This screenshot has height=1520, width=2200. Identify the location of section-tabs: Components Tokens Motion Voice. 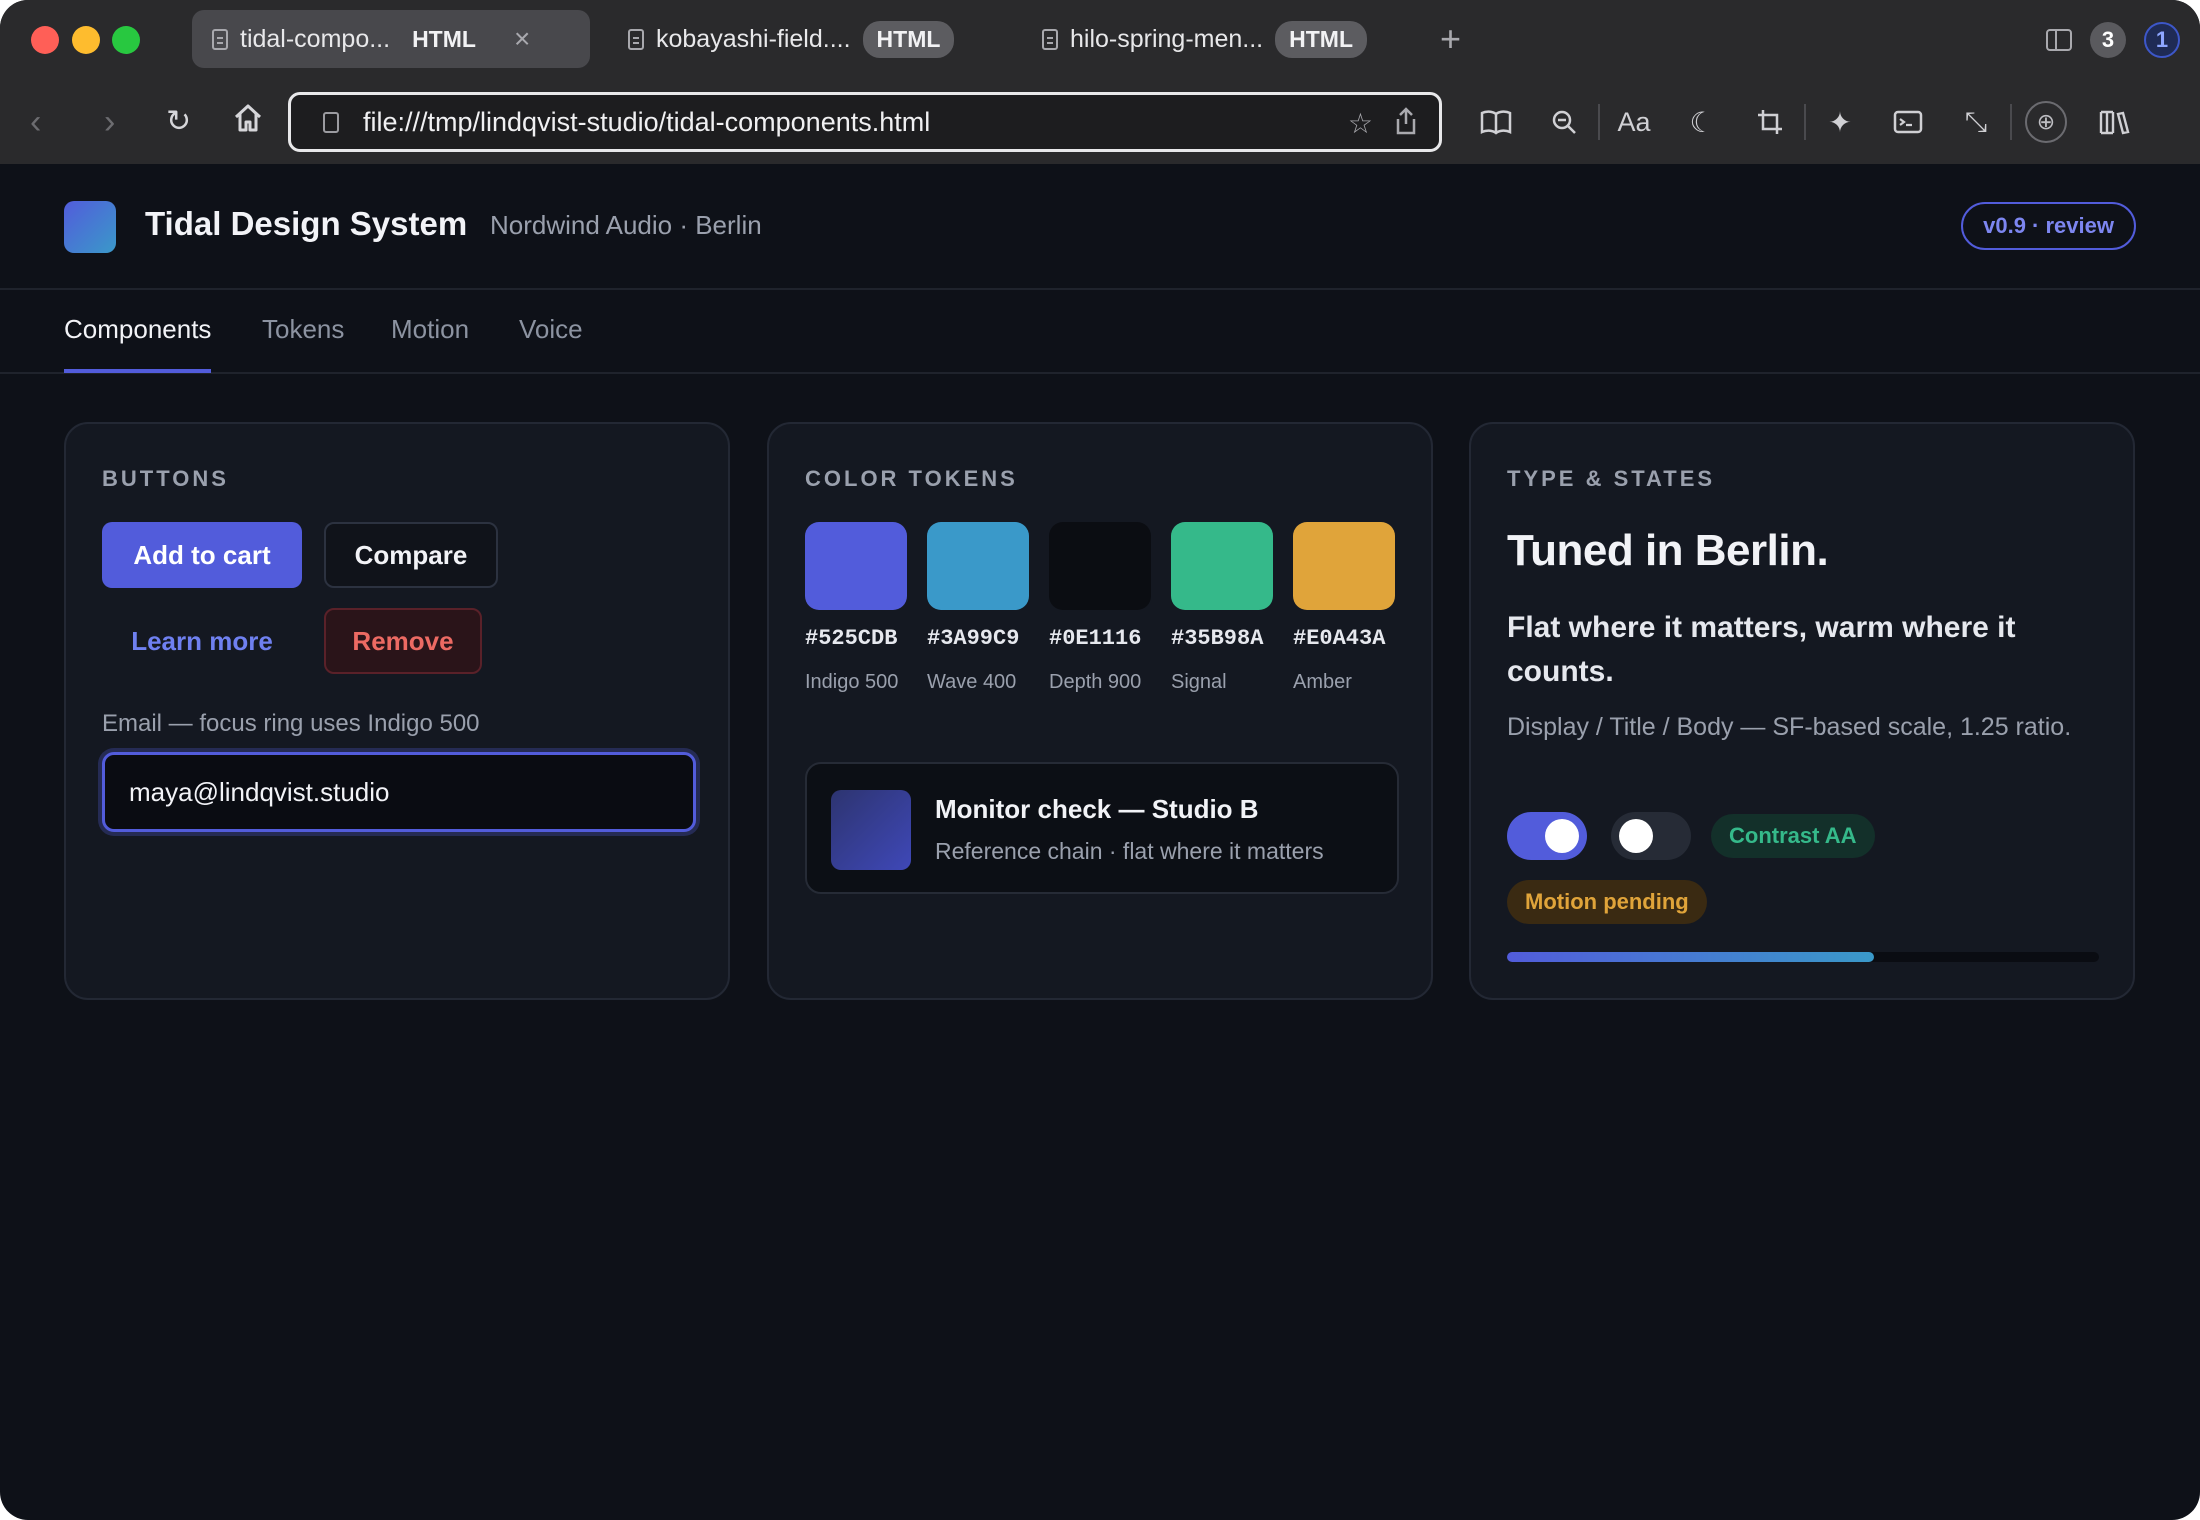
(1100, 332).